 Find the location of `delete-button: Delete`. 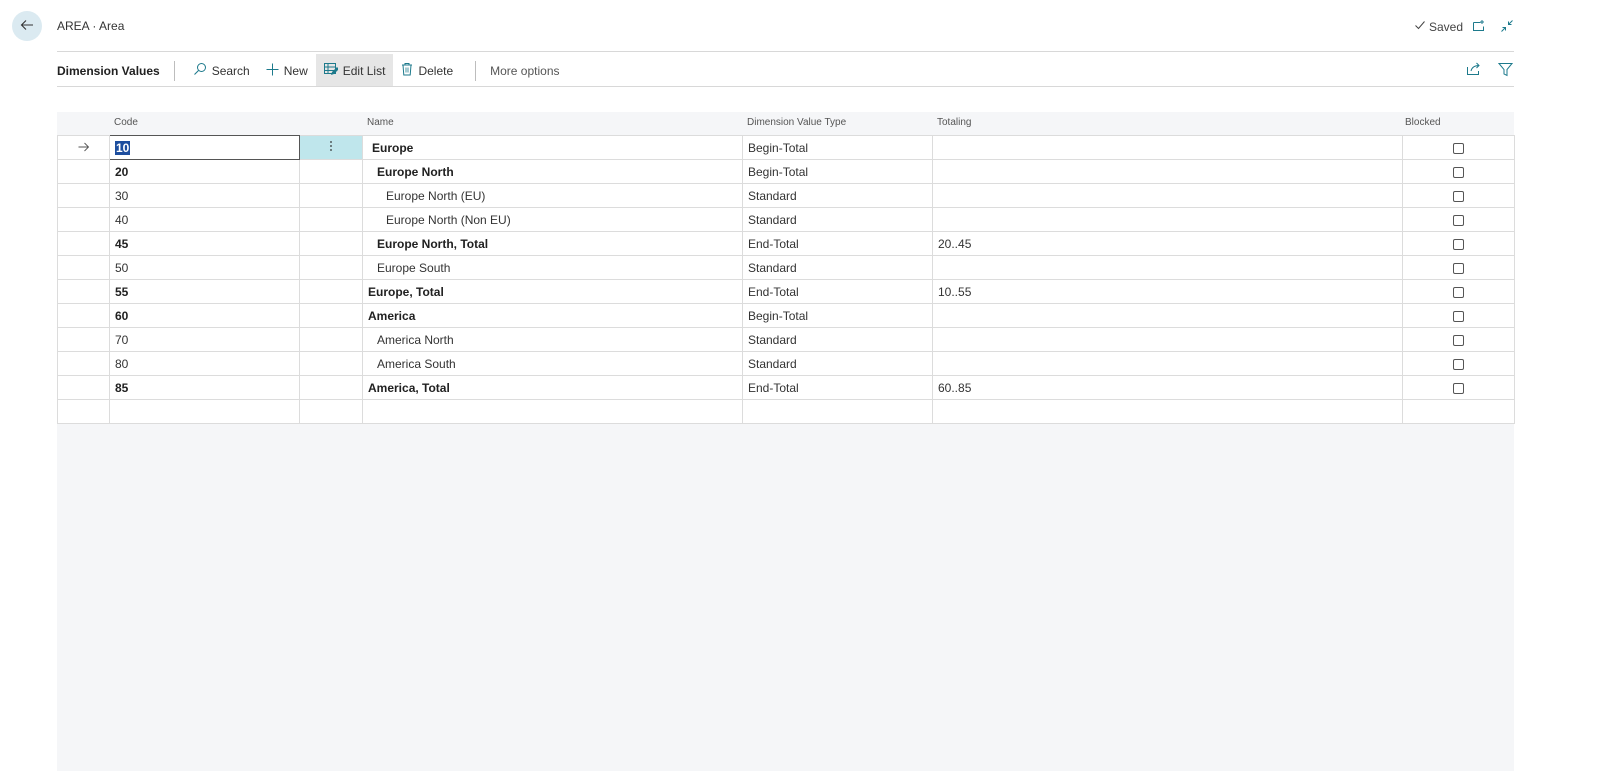

delete-button: Delete is located at coordinates (427, 70).